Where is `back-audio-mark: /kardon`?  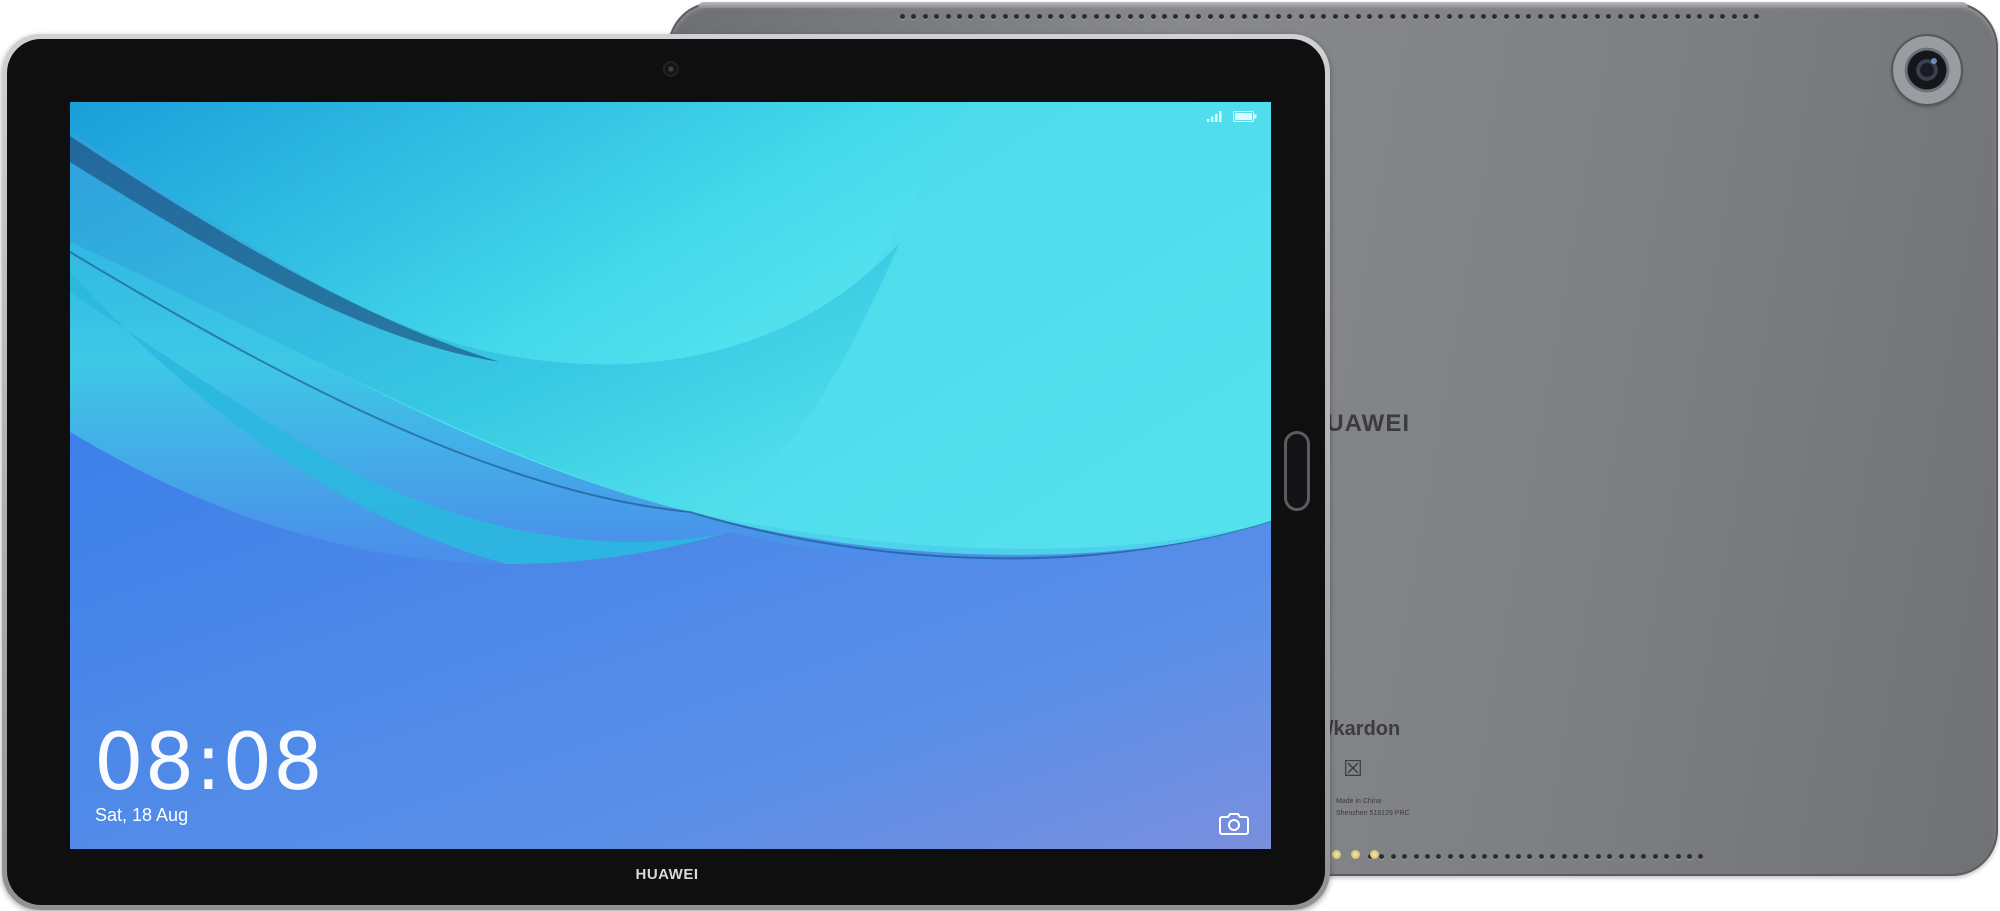 back-audio-mark: /kardon is located at coordinates (1364, 729).